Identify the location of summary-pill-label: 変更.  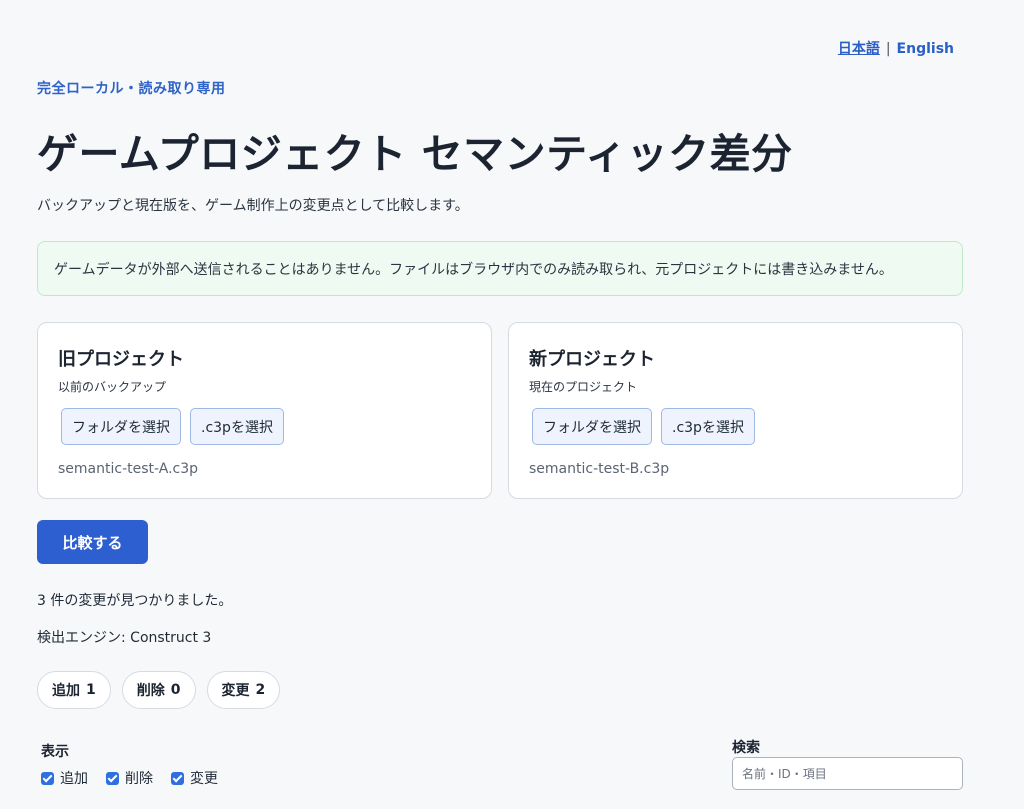
(235, 691).